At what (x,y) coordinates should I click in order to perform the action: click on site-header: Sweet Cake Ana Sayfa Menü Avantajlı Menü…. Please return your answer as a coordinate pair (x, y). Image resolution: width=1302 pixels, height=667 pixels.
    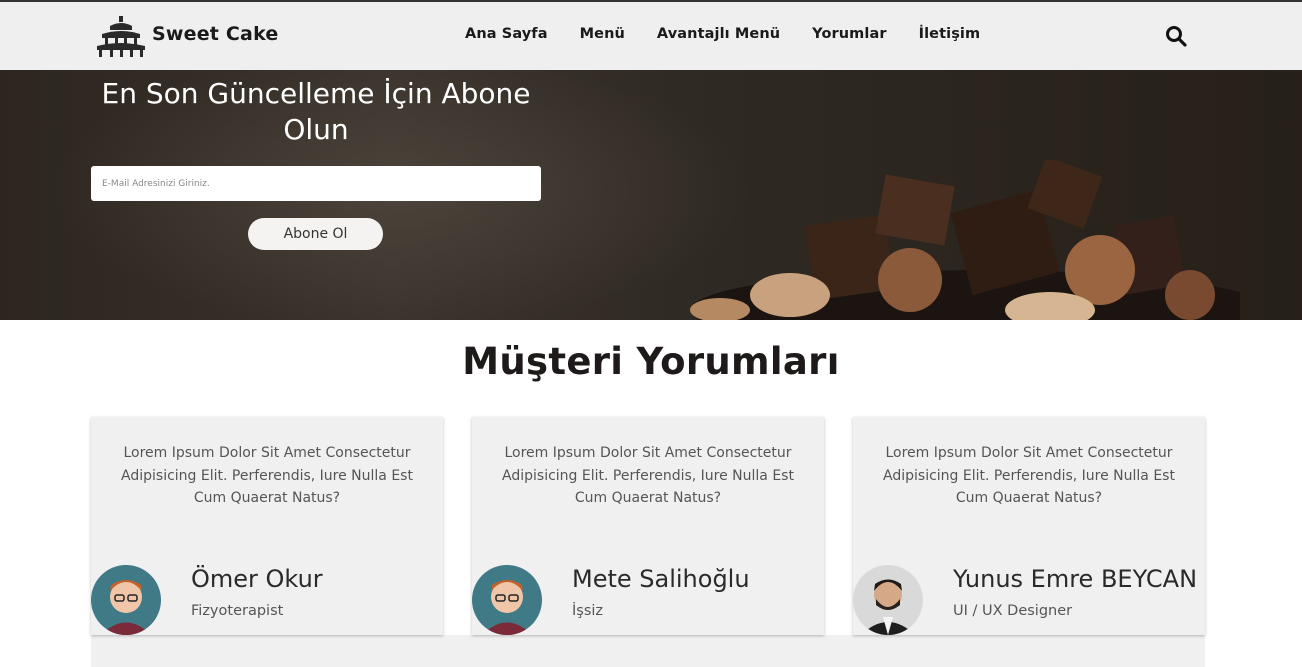
    Looking at the image, I should click on (651, 36).